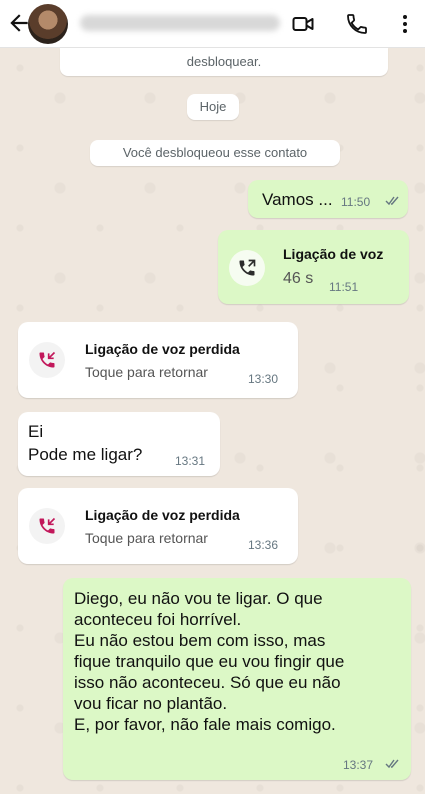 The height and width of the screenshot is (794, 425). I want to click on message-text: Ei, so click(36, 431).